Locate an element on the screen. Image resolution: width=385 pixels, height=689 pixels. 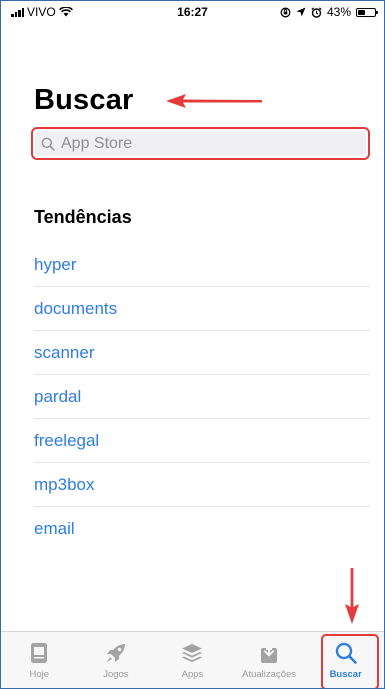
search-field-highlight is located at coordinates (200, 143).